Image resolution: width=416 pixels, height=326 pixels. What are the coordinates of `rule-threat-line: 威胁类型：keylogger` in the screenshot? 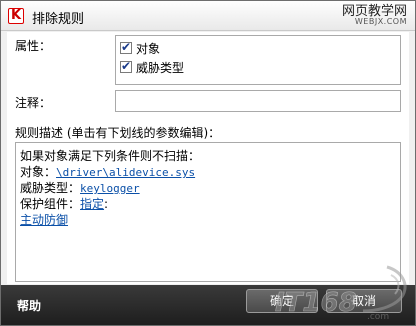 It's located at (80, 187).